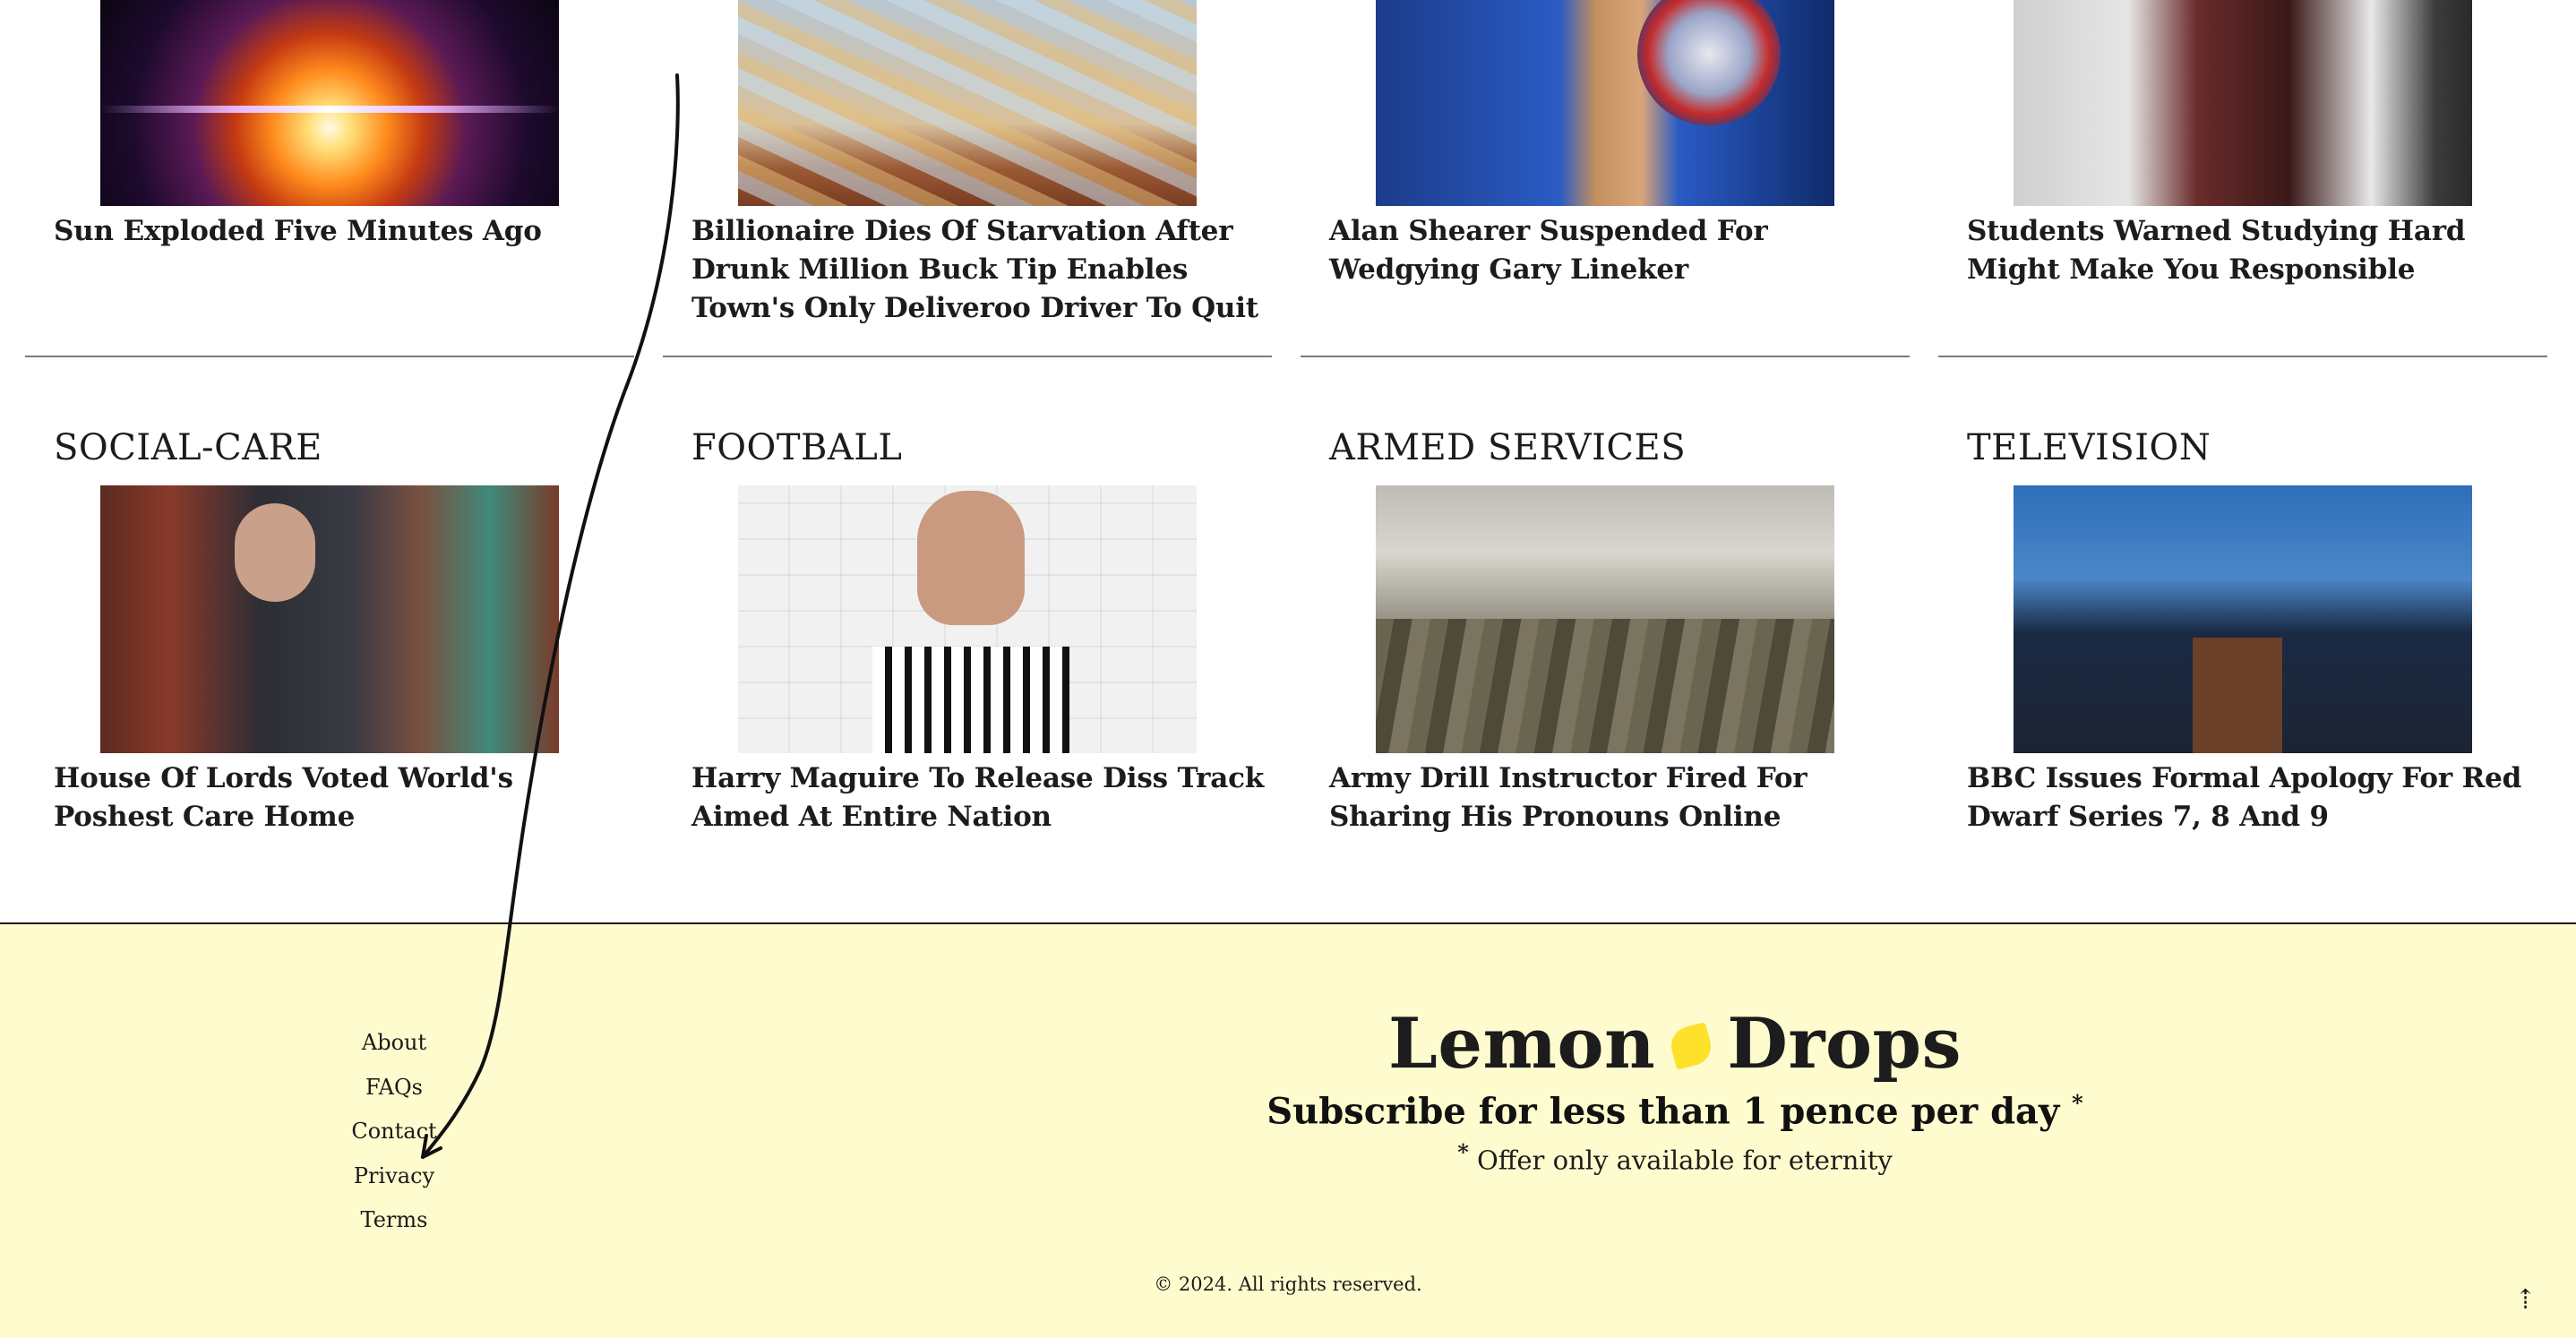 The height and width of the screenshot is (1338, 2576). What do you see at coordinates (329, 103) in the screenshot?
I see `article-image-sun` at bounding box center [329, 103].